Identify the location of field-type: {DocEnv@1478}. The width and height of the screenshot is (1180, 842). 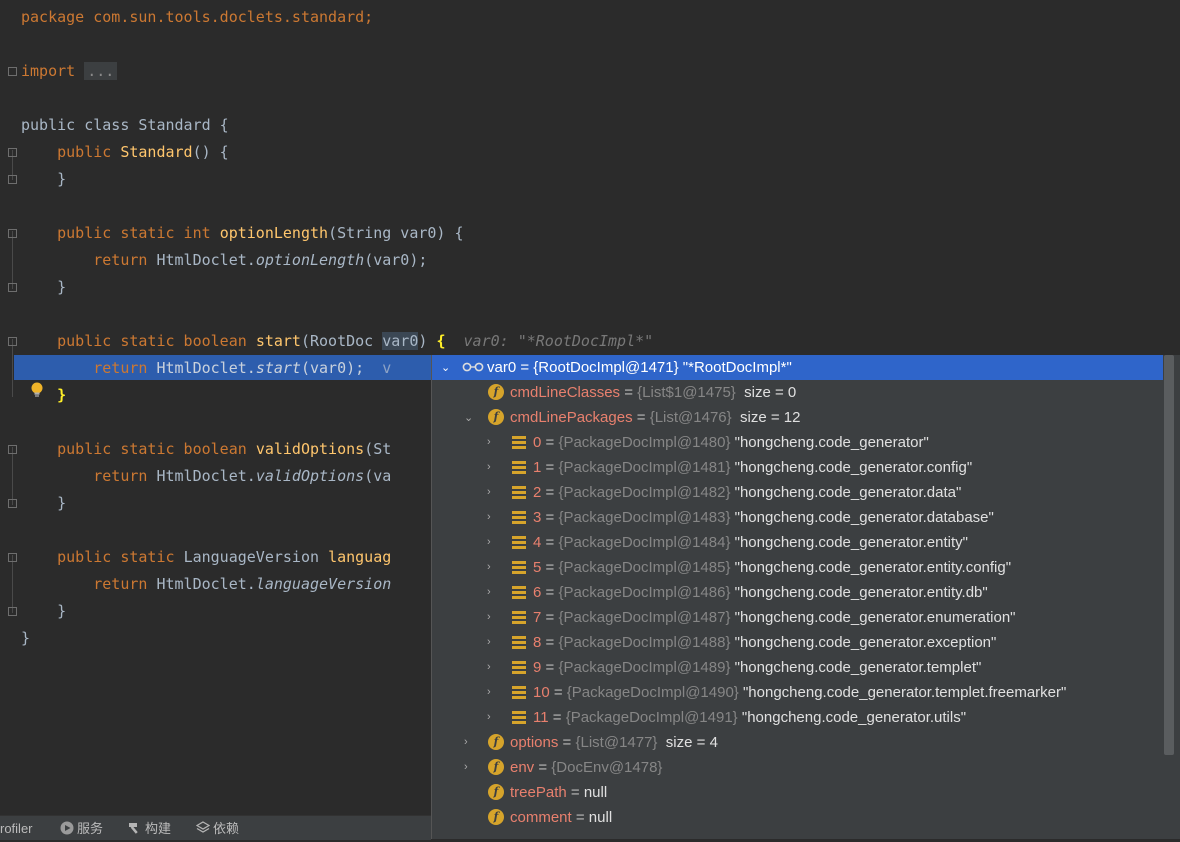
(607, 767).